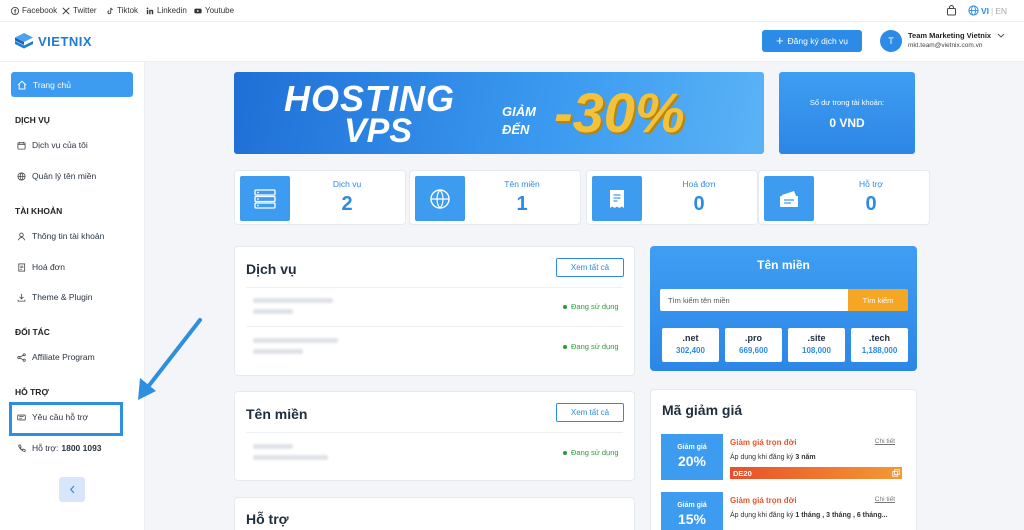  I want to click on linkedin-label: Linkedin, so click(172, 10).